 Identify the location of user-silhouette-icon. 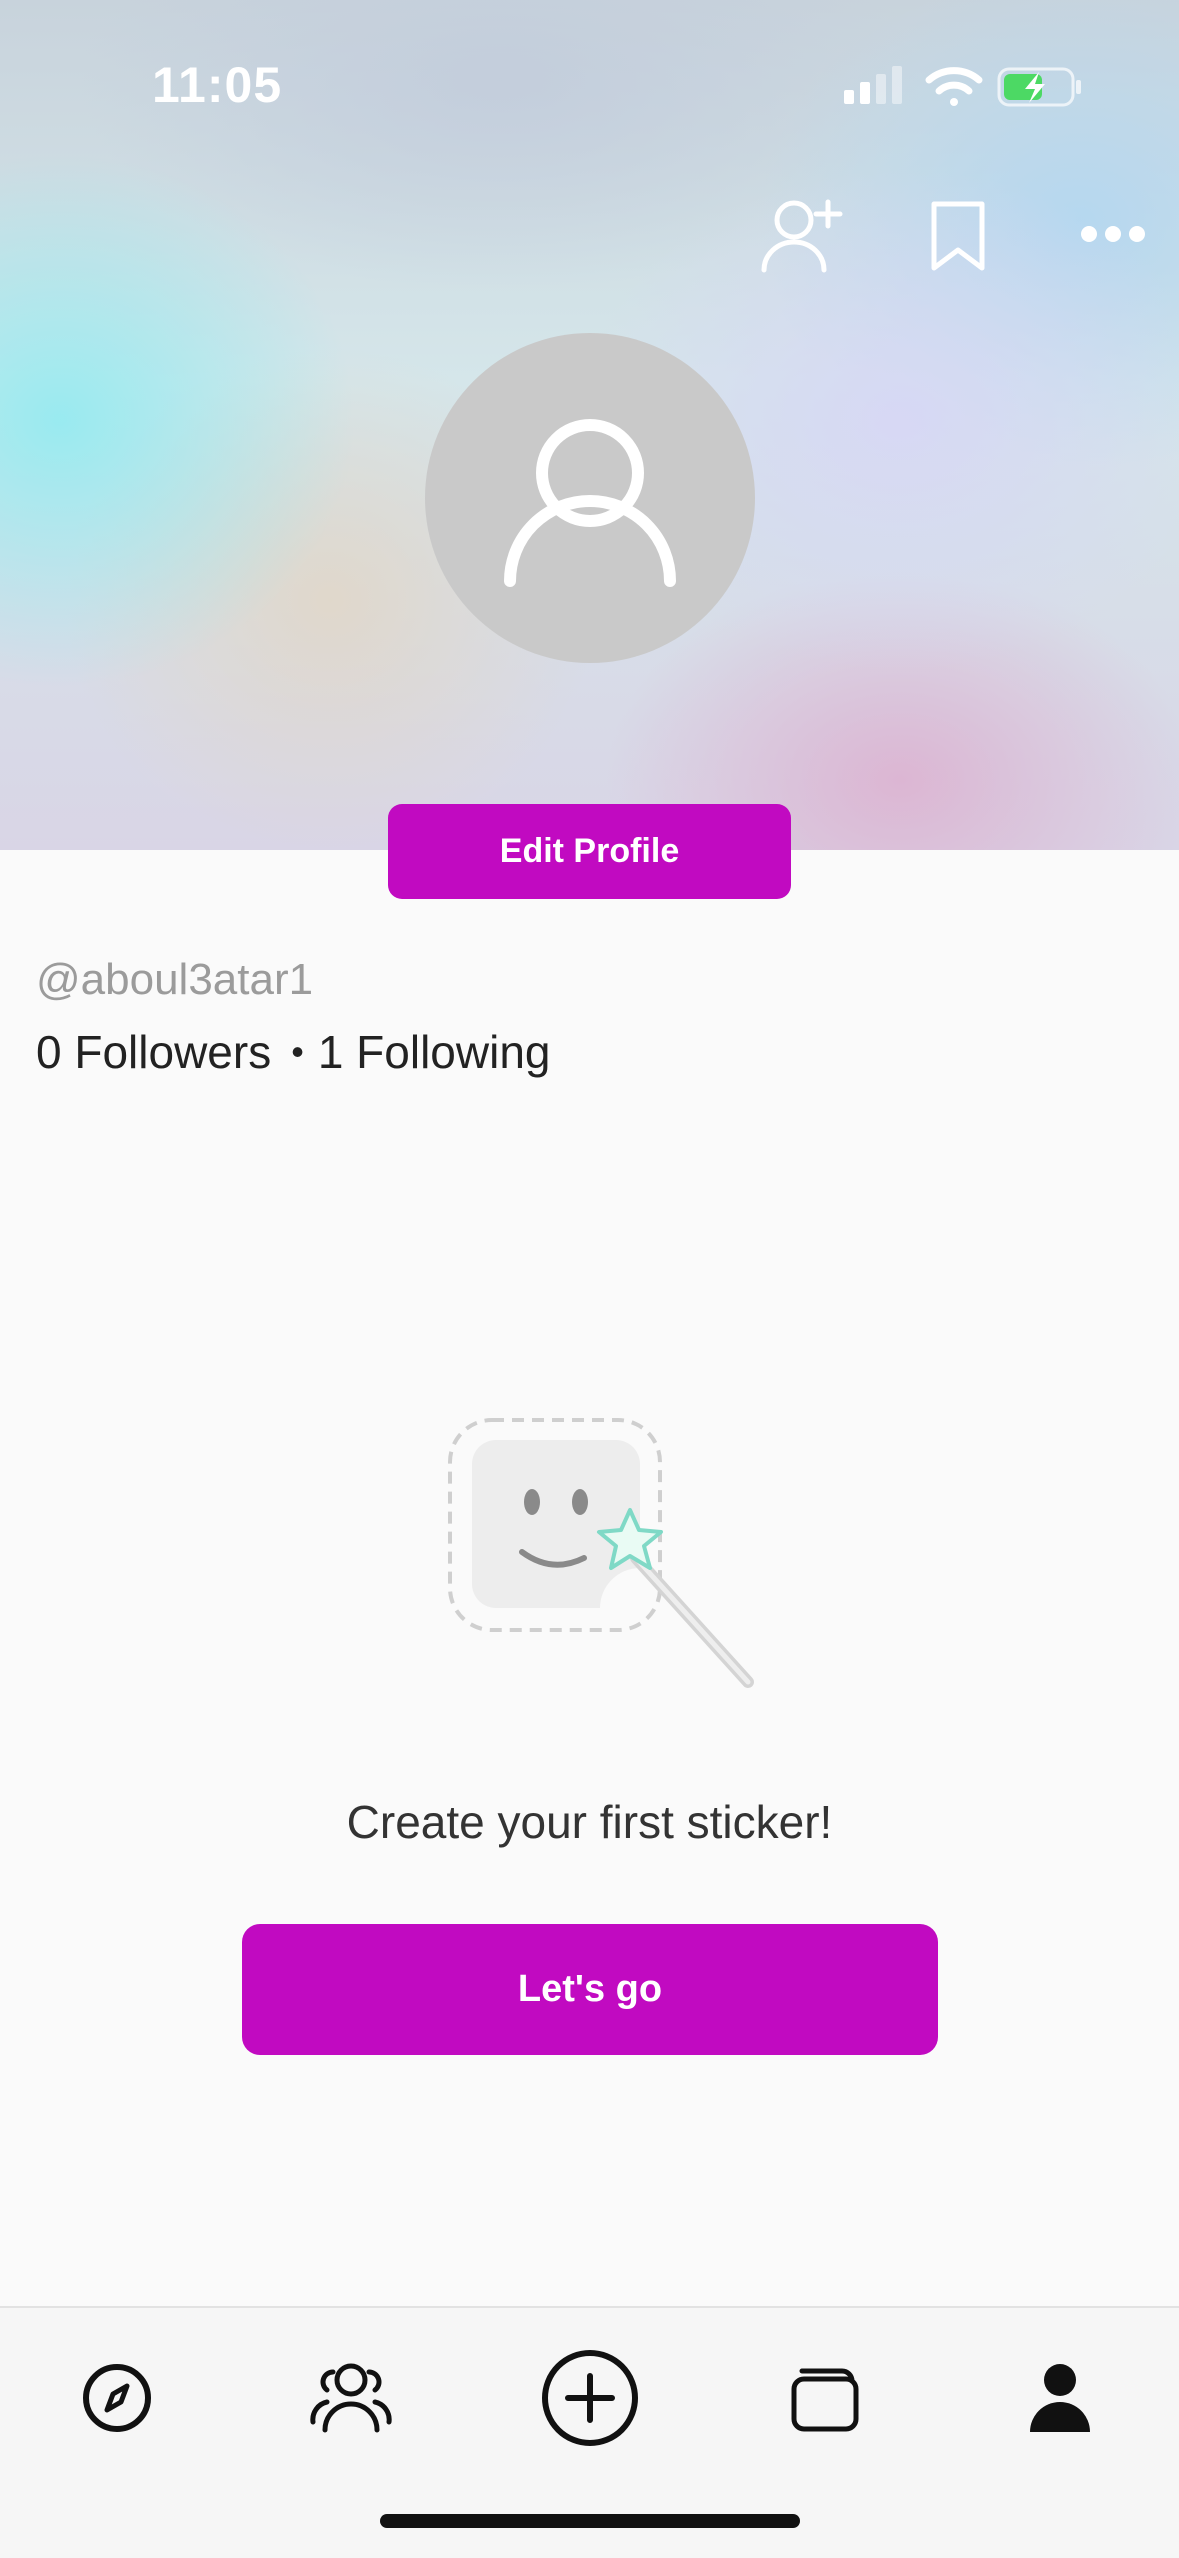
(590, 503).